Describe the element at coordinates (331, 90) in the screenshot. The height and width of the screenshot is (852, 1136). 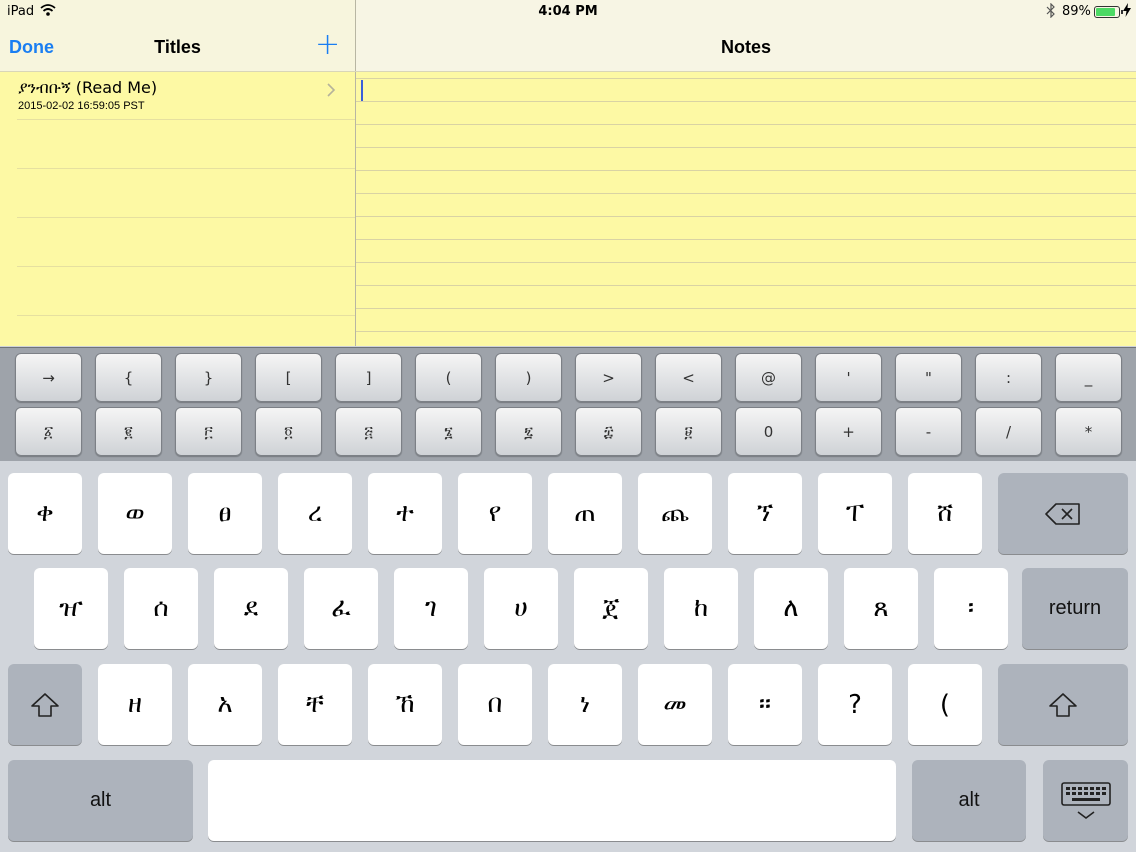
I see `chevron-right-icon` at that location.